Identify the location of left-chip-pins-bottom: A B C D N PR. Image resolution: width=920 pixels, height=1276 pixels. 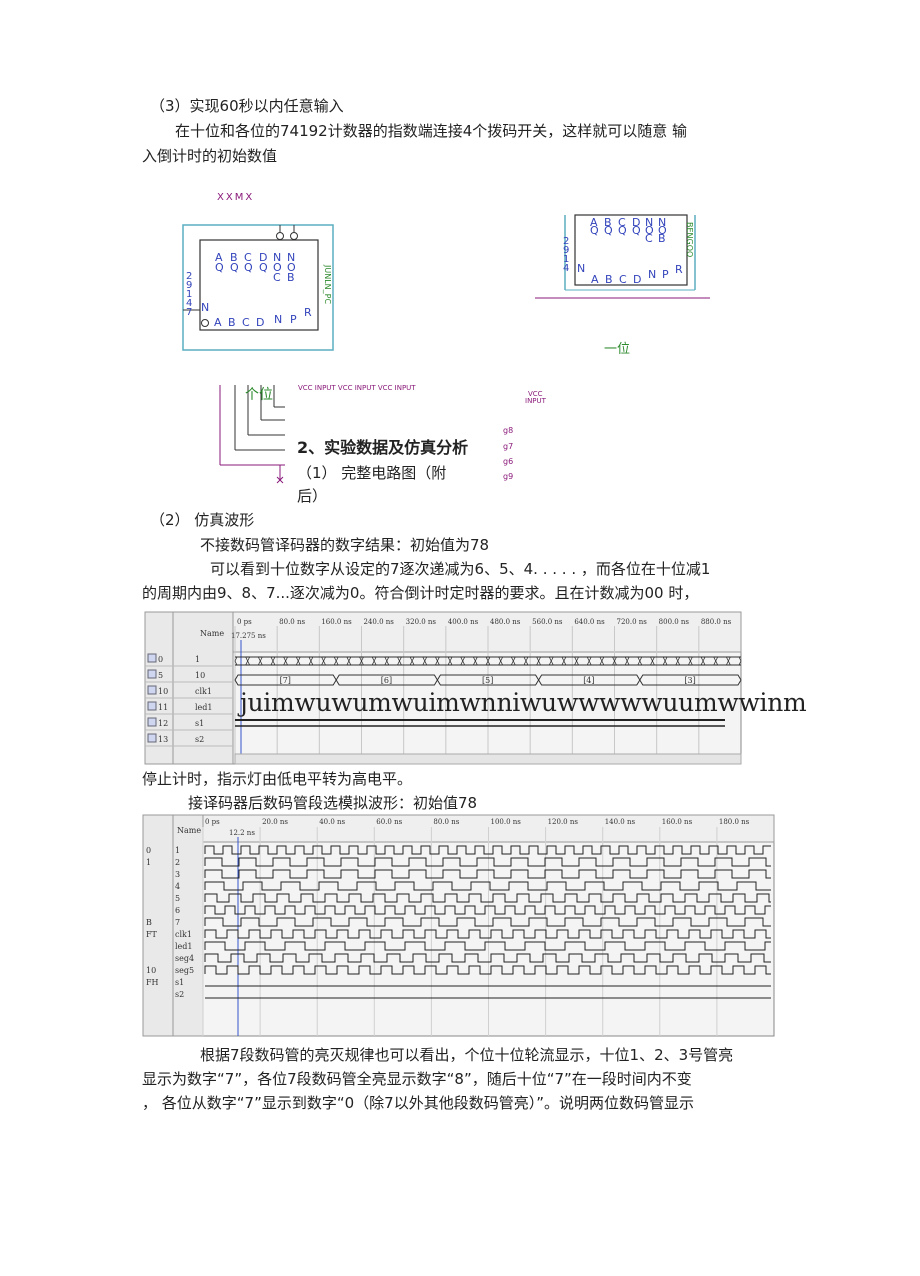
(263, 317).